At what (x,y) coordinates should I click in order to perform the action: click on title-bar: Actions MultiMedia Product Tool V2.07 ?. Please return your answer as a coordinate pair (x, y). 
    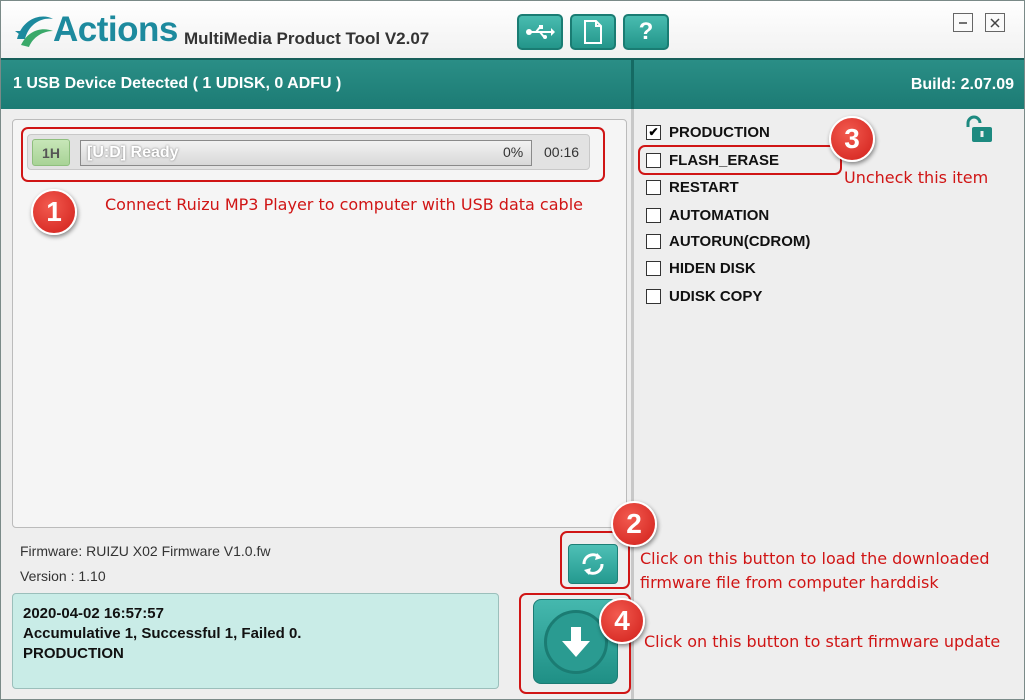
    Looking at the image, I should click on (512, 29).